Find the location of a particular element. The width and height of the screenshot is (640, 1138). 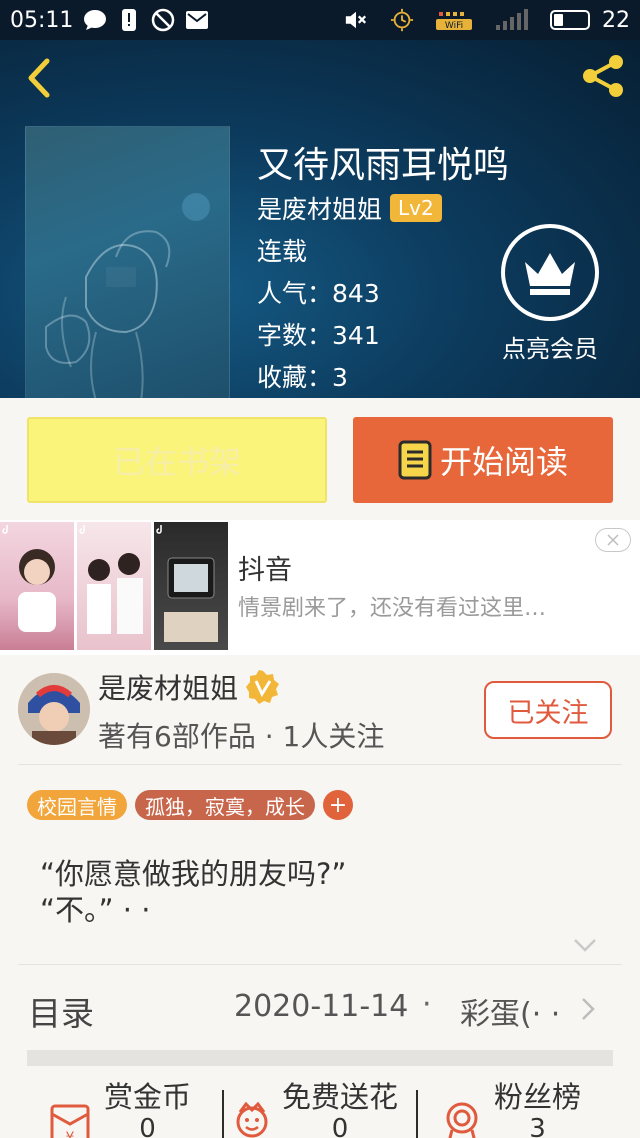

chevron-left-icon is located at coordinates (39, 78).